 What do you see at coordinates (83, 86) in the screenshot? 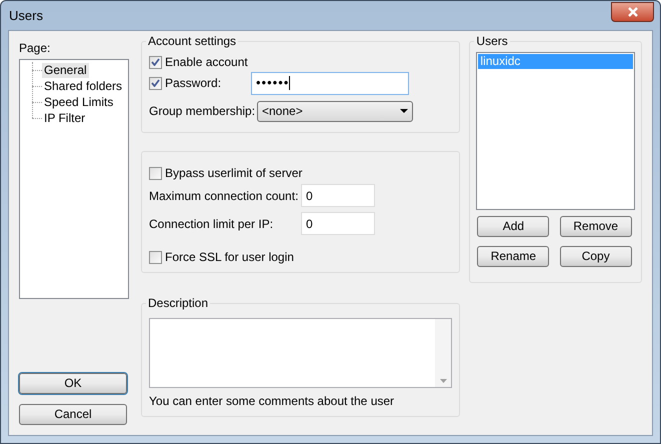
I see `tree-item: Shared folders` at bounding box center [83, 86].